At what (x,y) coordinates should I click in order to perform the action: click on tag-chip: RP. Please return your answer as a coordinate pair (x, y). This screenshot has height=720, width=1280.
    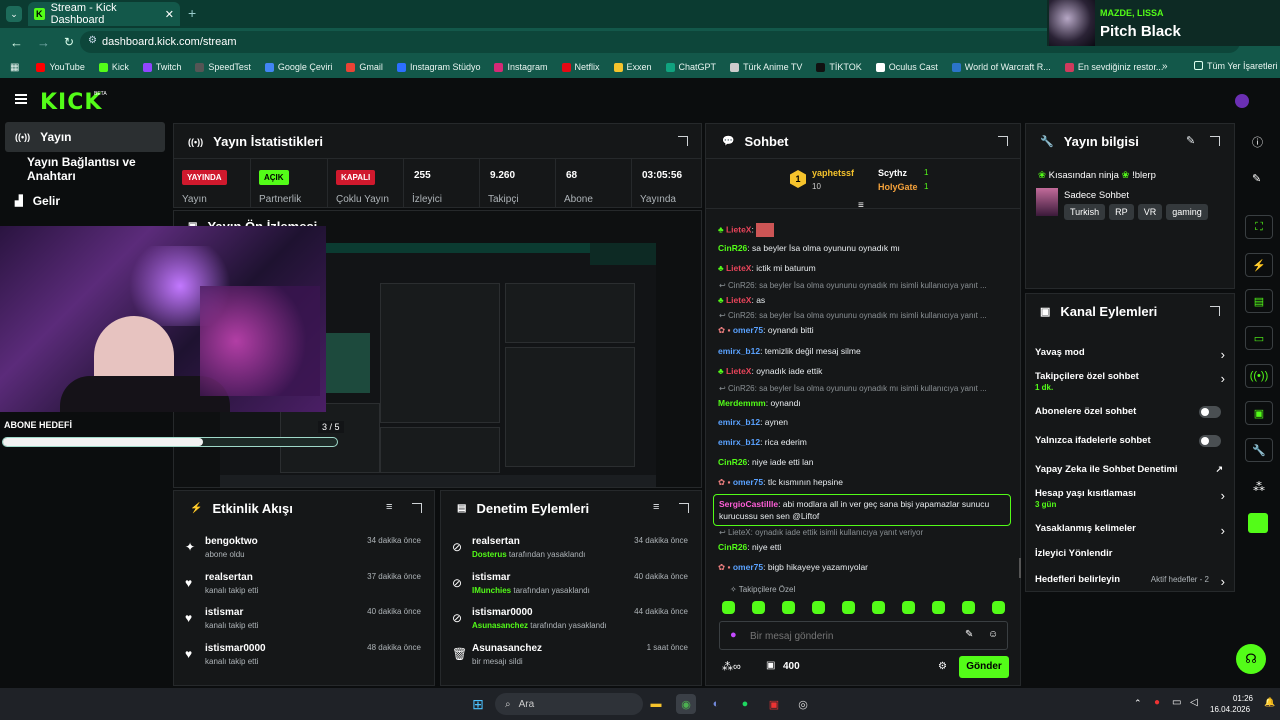
    Looking at the image, I should click on (1121, 212).